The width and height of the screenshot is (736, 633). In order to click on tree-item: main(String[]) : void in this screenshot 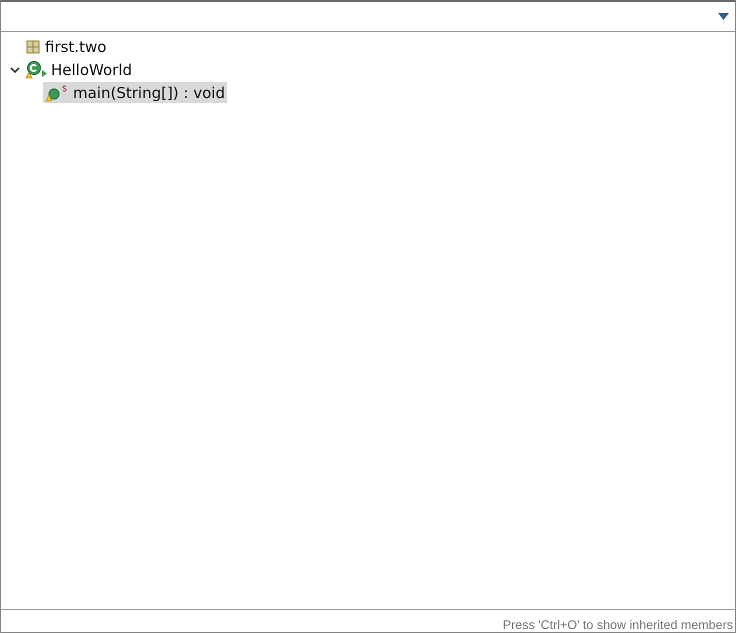, I will do `click(135, 92)`.